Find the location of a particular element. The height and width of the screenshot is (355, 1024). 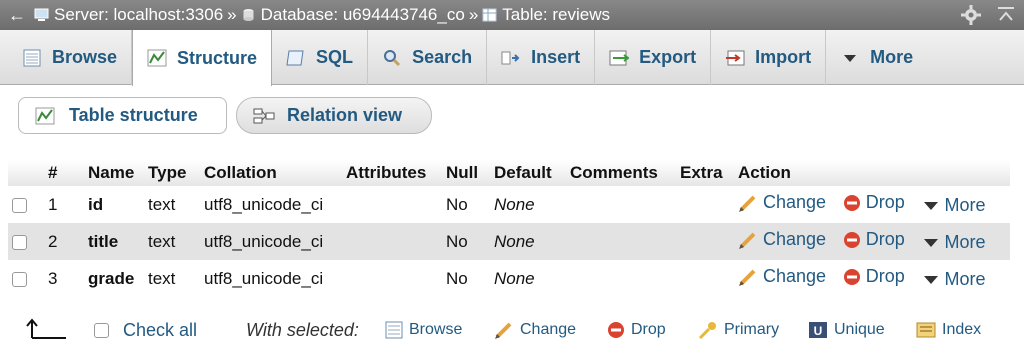

header-name: Name is located at coordinates (114, 173).